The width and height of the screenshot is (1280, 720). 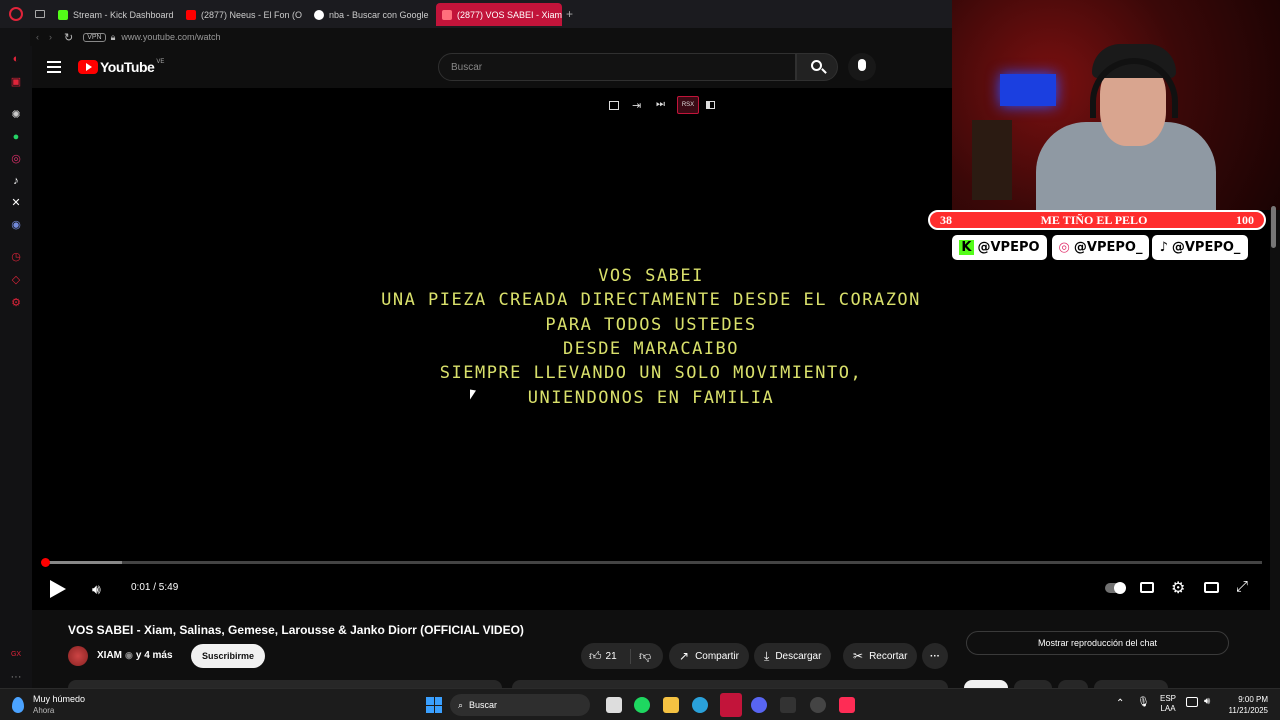 I want to click on tiktok-live-icon, so click(x=847, y=705).